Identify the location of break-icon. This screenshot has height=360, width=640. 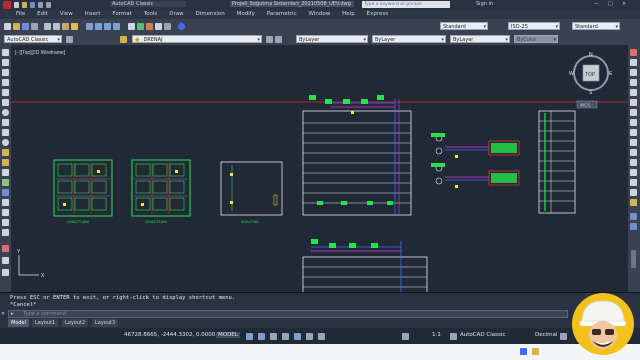
(633, 162).